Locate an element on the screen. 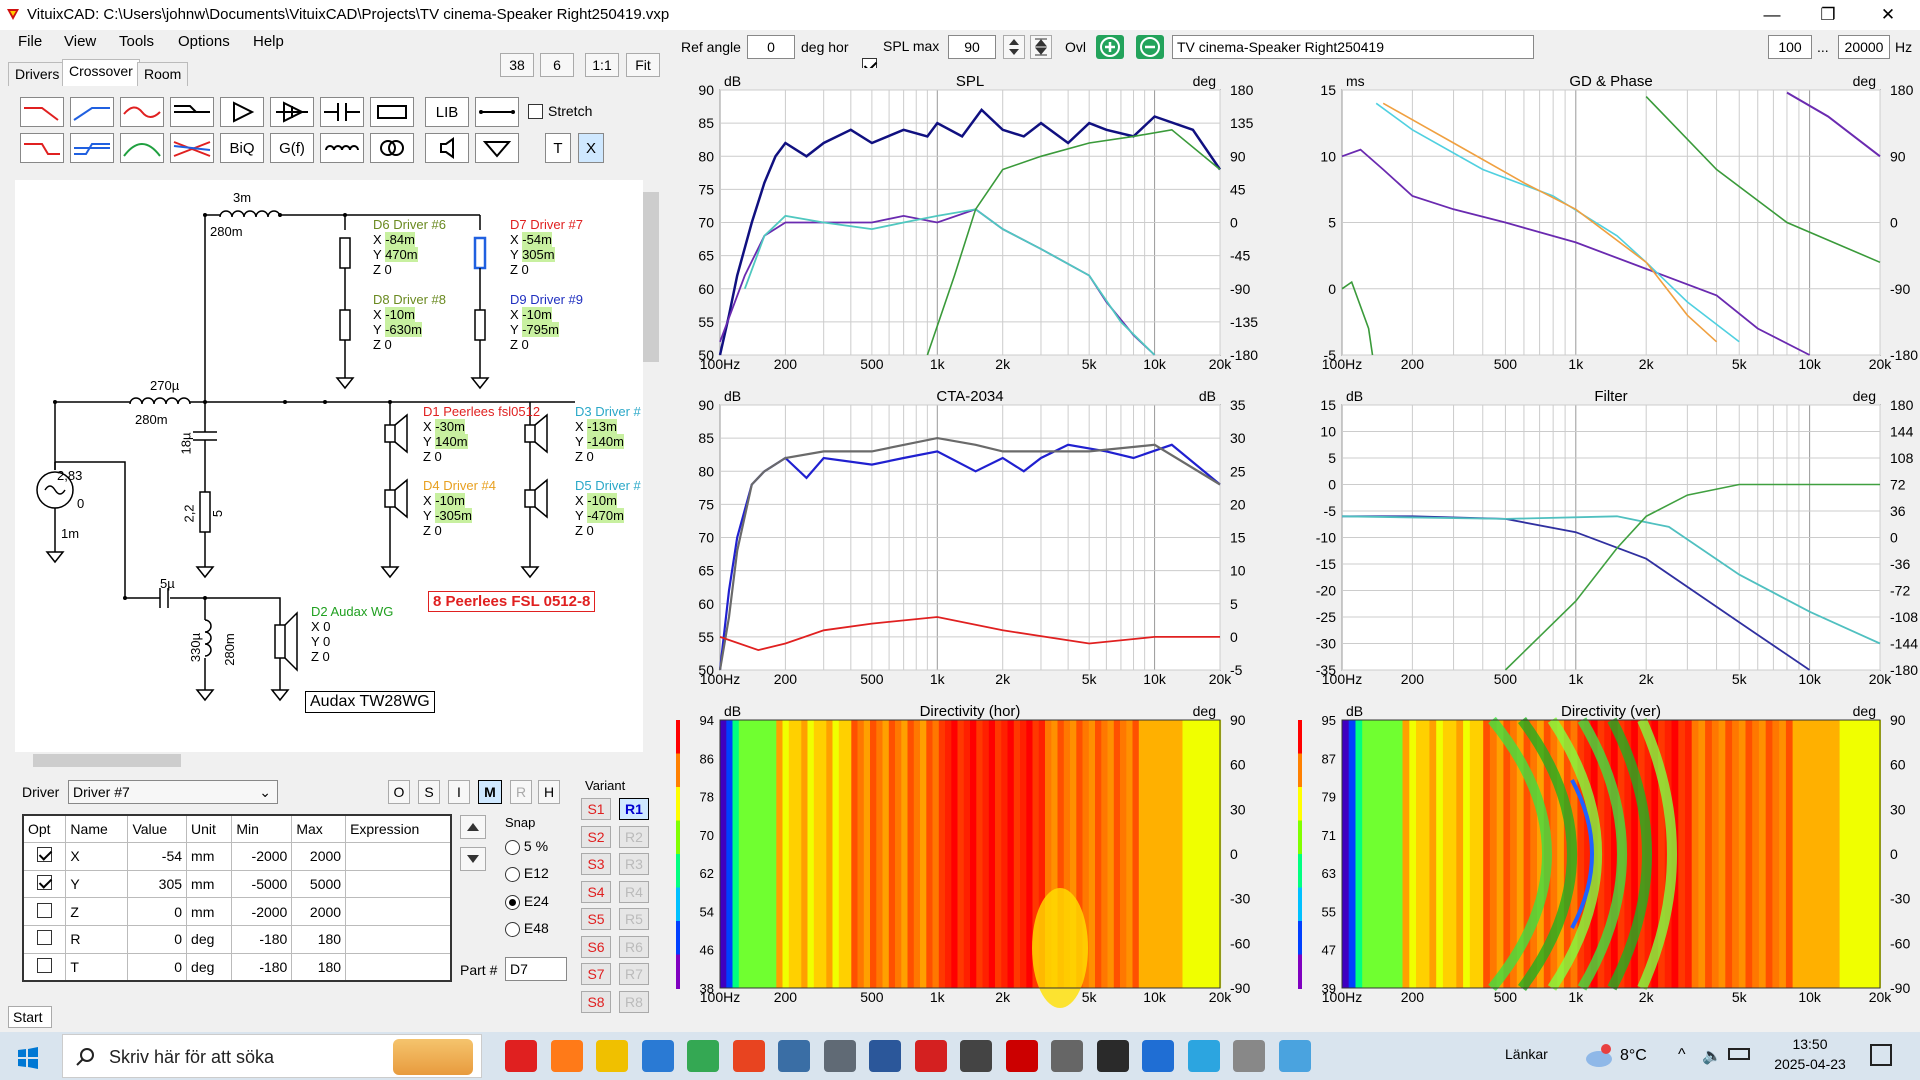  remote-desktop-icon is located at coordinates (794, 1056).